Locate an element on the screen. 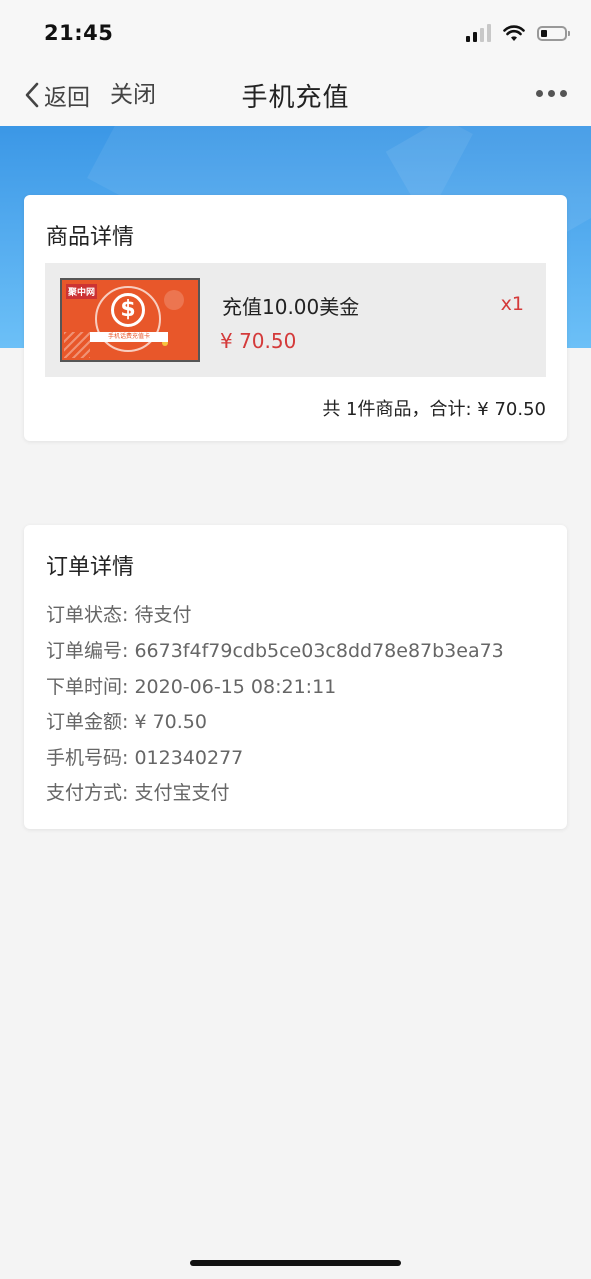 The image size is (591, 1279). cellular-signal-icon is located at coordinates (478, 33).